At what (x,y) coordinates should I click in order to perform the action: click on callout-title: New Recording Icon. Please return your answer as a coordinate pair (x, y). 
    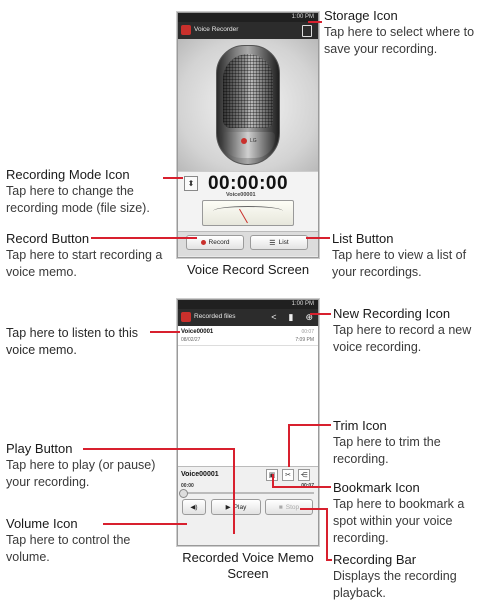
    Looking at the image, I should click on (392, 313).